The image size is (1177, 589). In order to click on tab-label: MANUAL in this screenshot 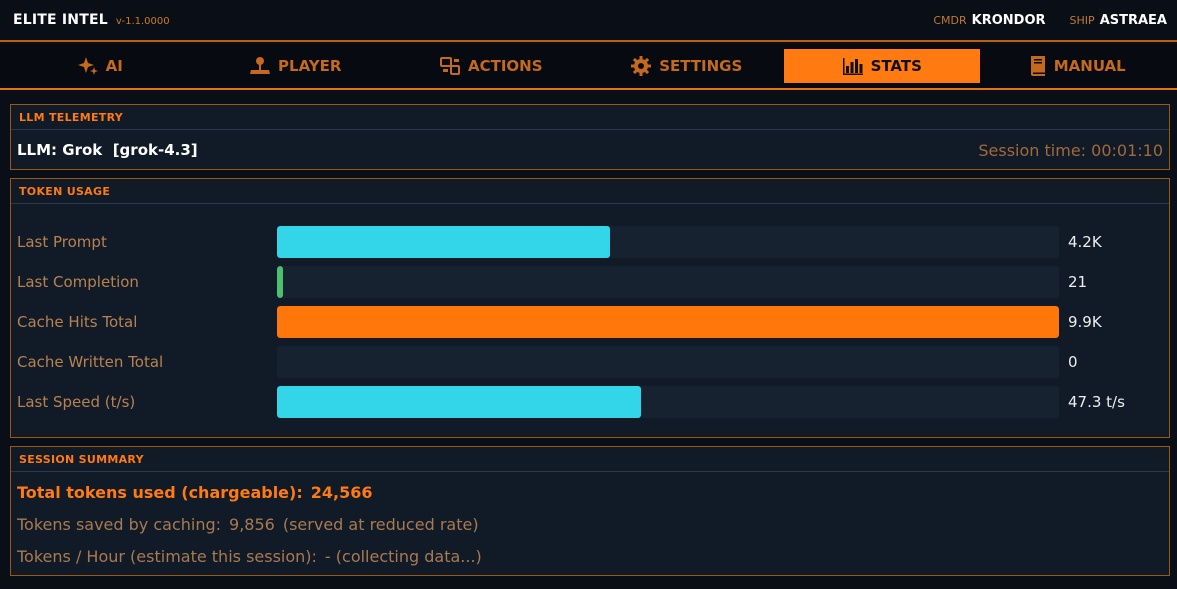, I will do `click(1089, 66)`.